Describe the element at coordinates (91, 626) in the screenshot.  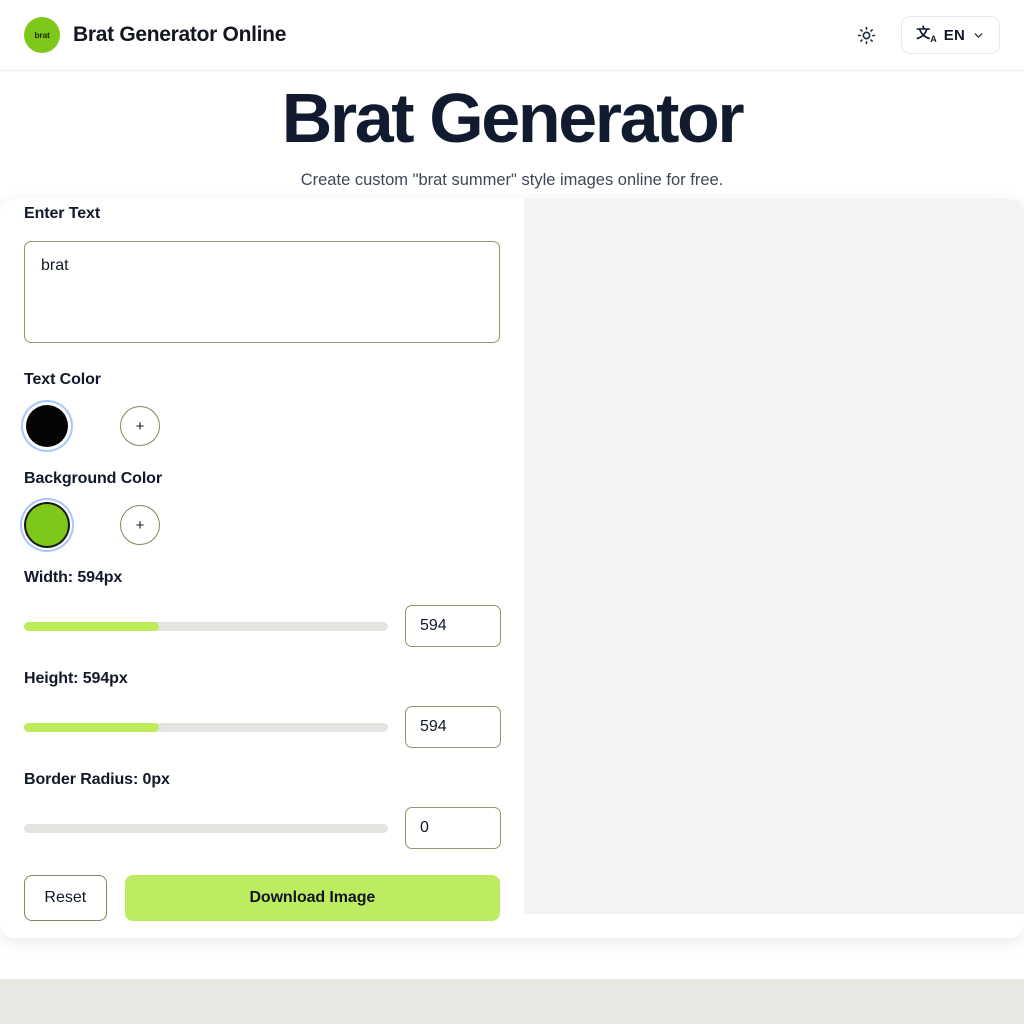
I see `width-slider-fill` at that location.